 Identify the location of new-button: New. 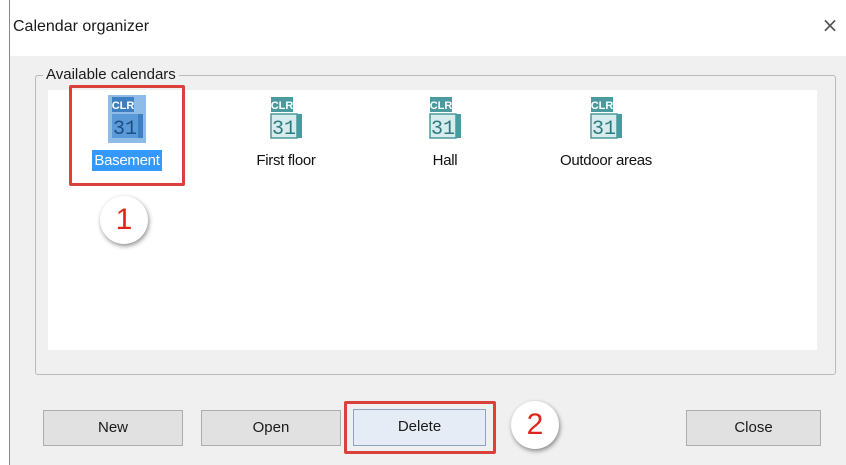
(113, 428).